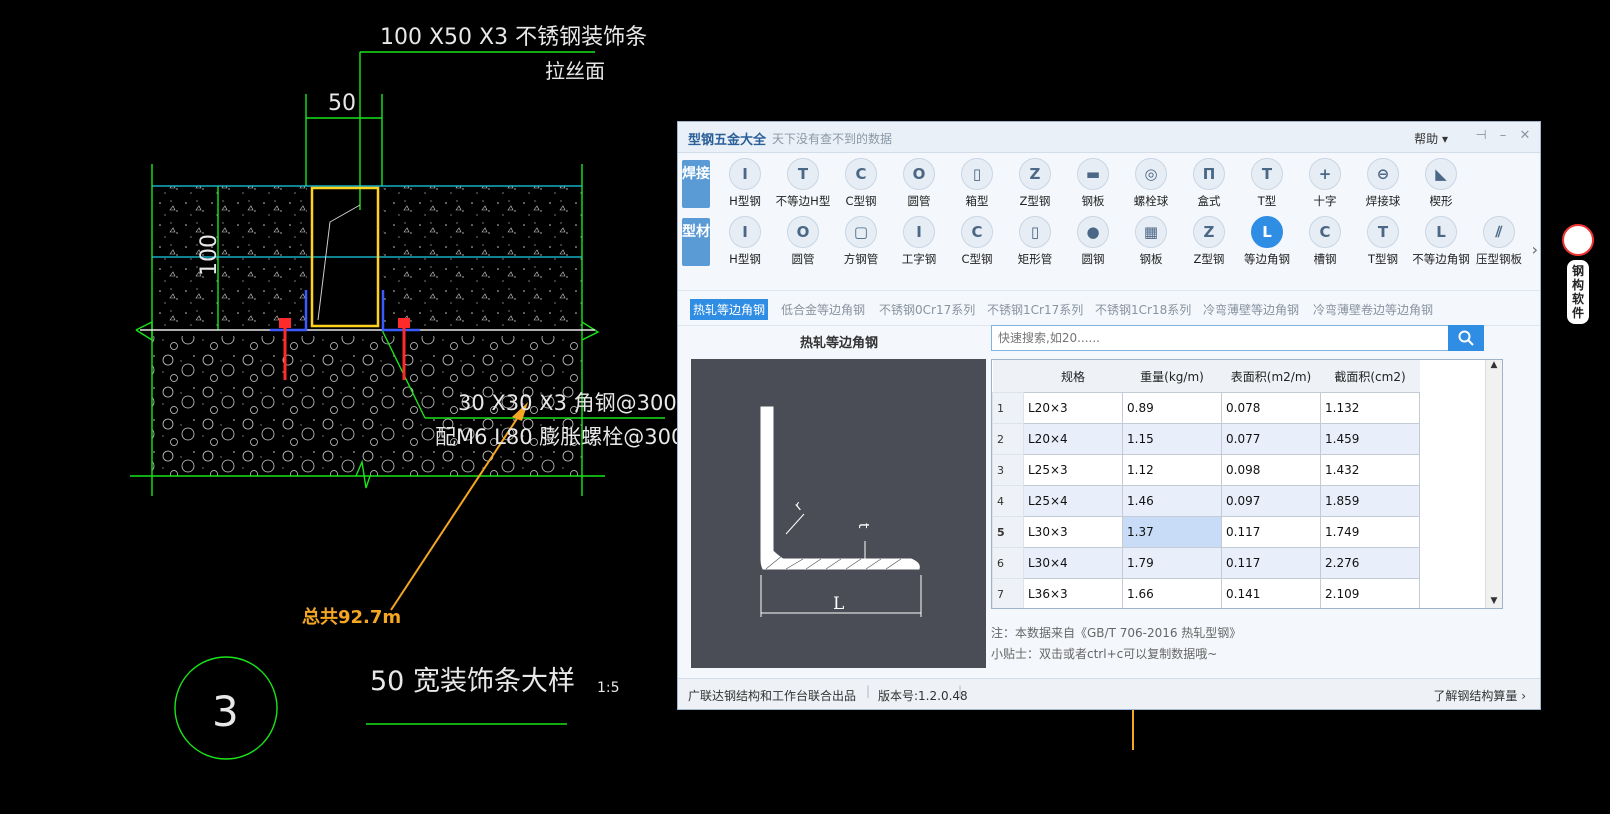  Describe the element at coordinates (1035, 309) in the screenshot. I see `subtab: 不锈钢1Cr17系列` at that location.